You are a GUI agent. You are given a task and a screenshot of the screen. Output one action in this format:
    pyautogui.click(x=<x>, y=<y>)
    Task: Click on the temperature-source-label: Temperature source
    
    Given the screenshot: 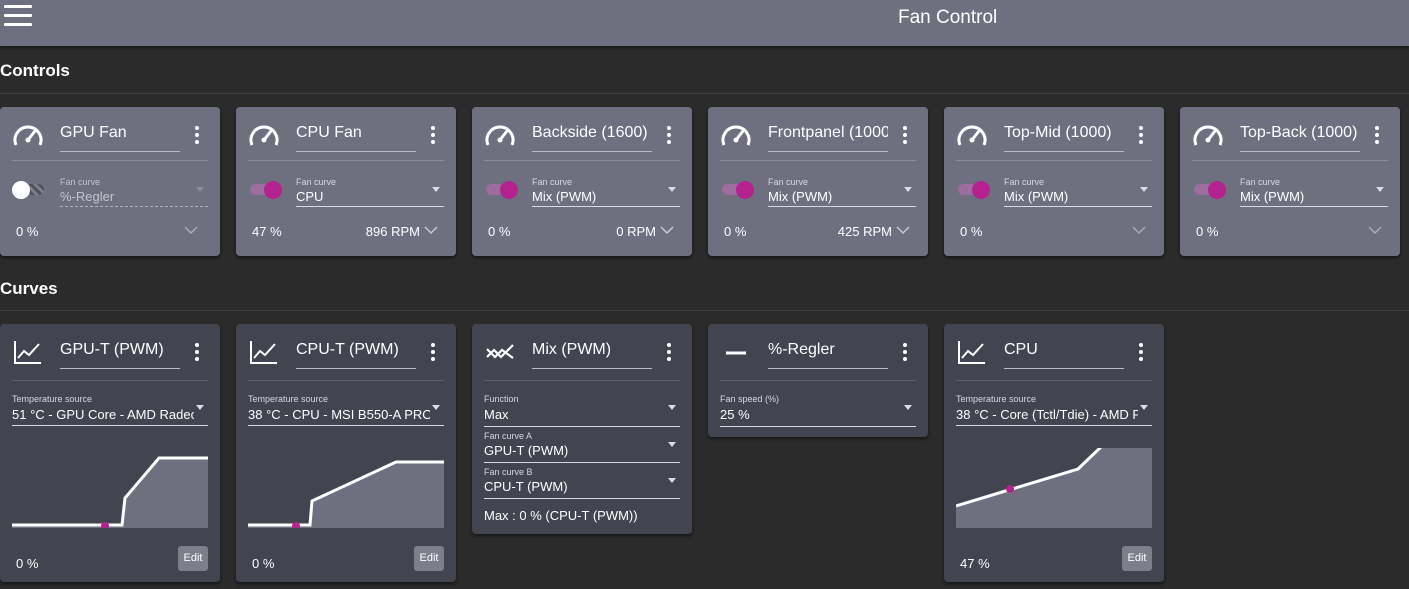 What is the action you would take?
    pyautogui.click(x=288, y=399)
    